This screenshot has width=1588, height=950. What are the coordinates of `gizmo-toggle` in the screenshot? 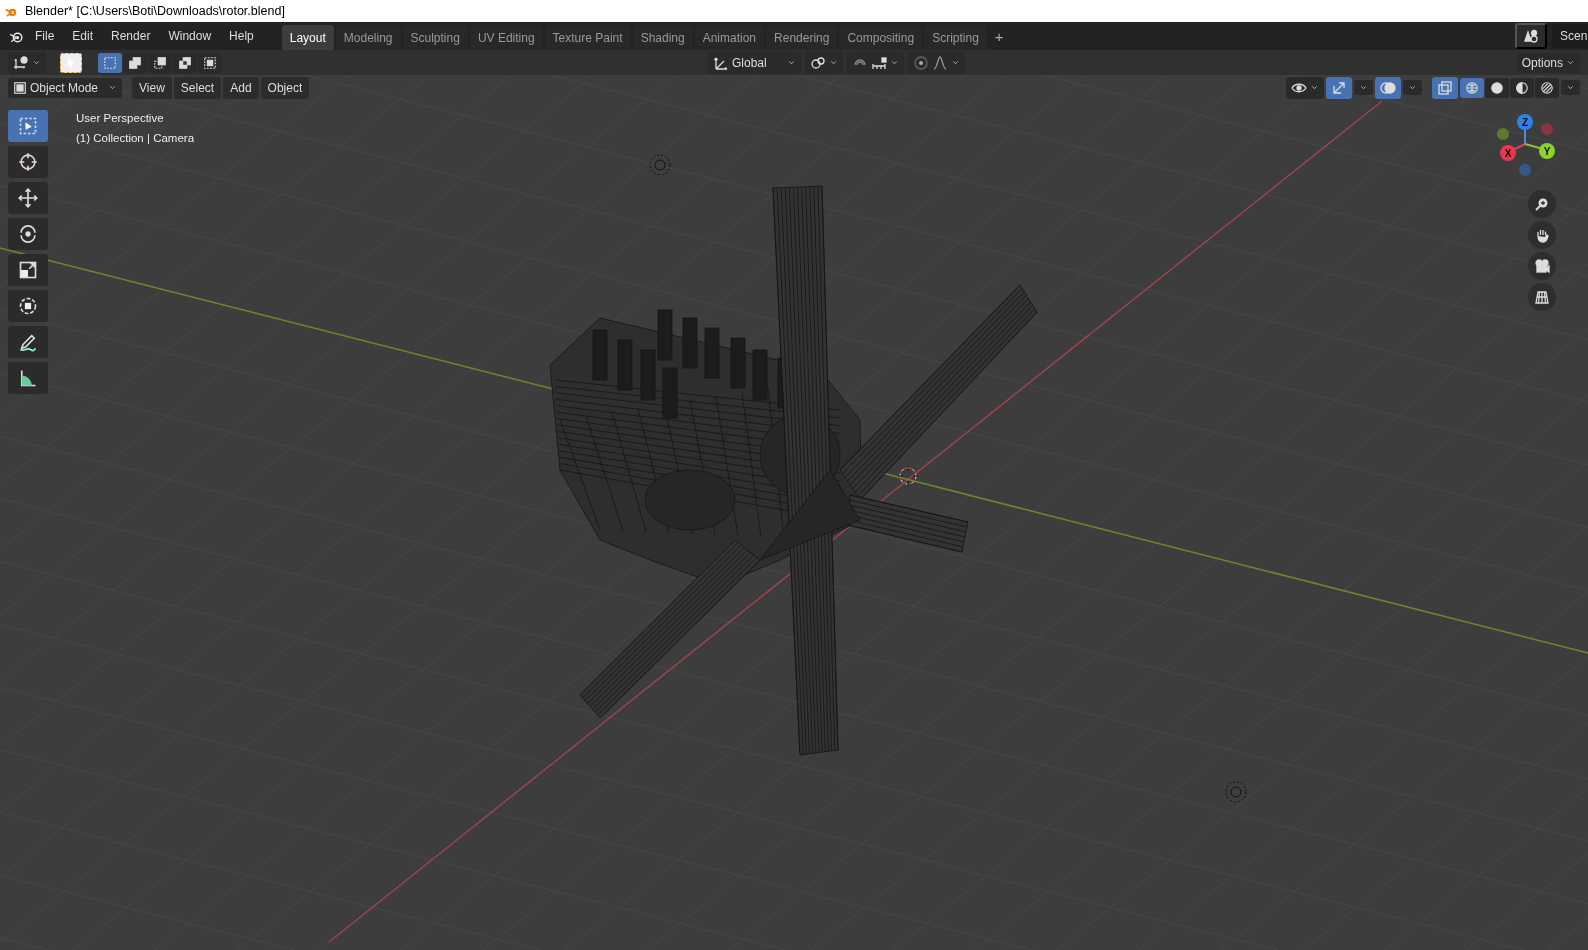 It's located at (1339, 87).